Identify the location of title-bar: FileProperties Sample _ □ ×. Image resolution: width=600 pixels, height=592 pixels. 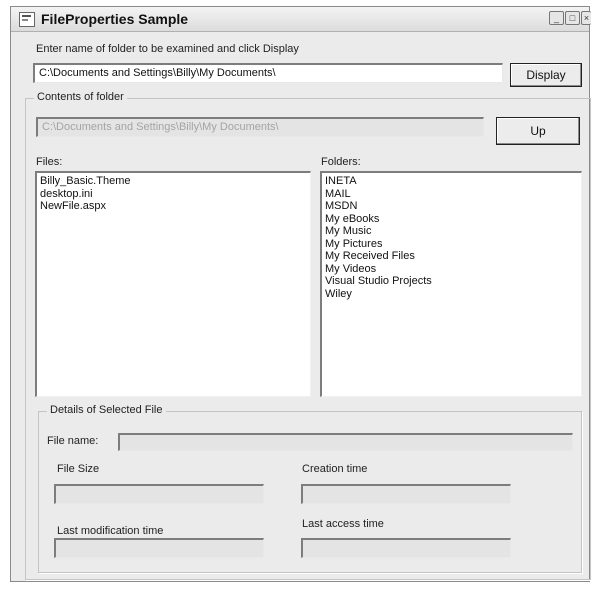
(301, 19).